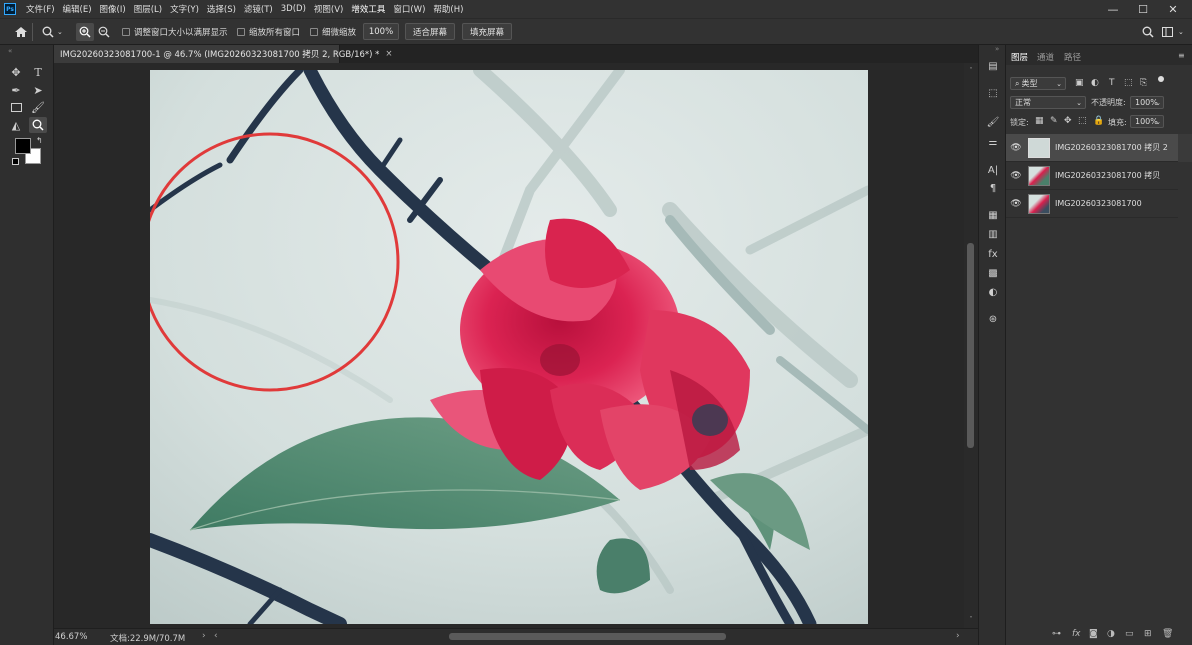  Describe the element at coordinates (1093, 634) in the screenshot. I see `mask-icon: ◙` at that location.